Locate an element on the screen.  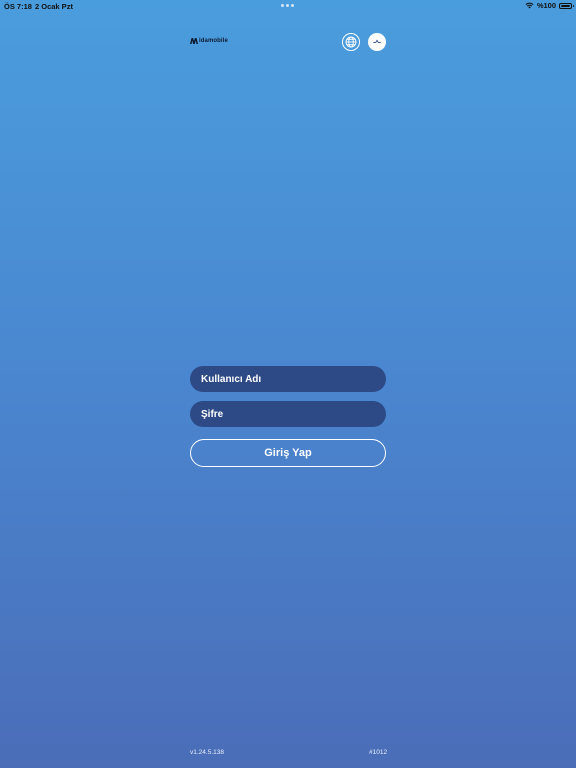
login-button: Giriş Yap is located at coordinates (288, 453).